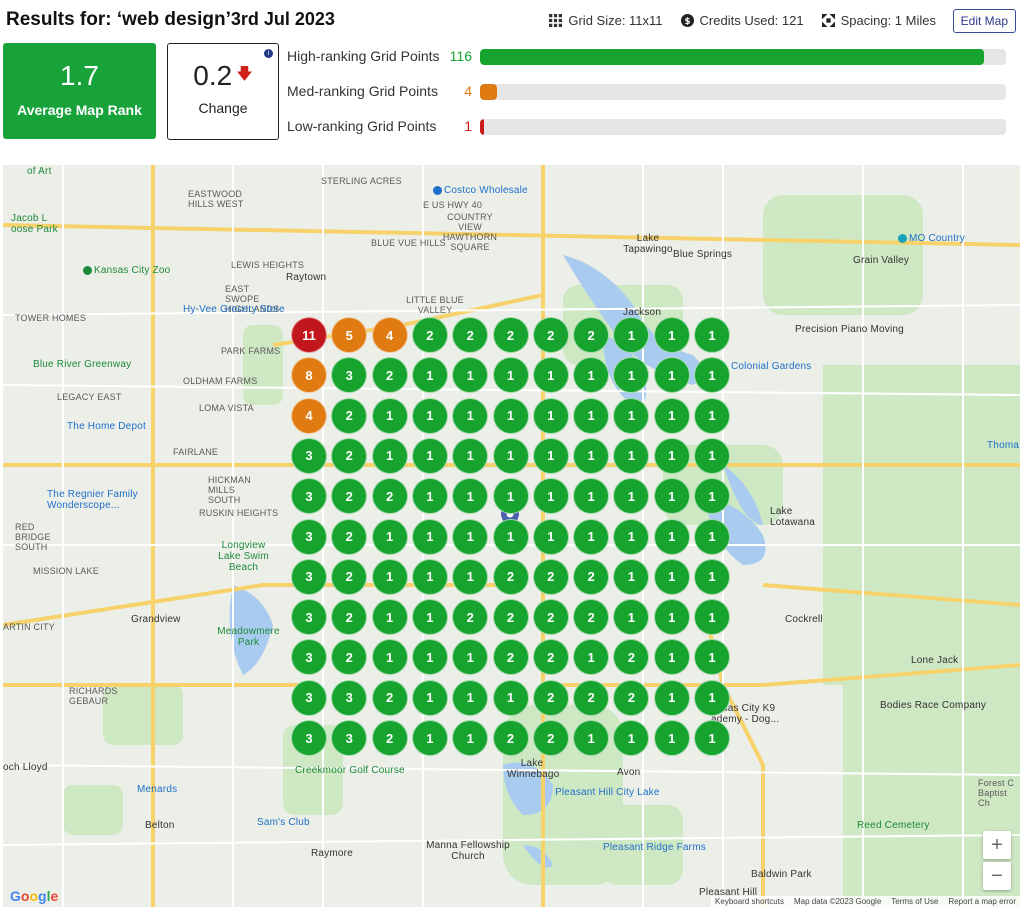 The height and width of the screenshot is (911, 1024). What do you see at coordinates (654, 847) in the screenshot?
I see `map-poi-label: Pleasant Ridge Farms` at bounding box center [654, 847].